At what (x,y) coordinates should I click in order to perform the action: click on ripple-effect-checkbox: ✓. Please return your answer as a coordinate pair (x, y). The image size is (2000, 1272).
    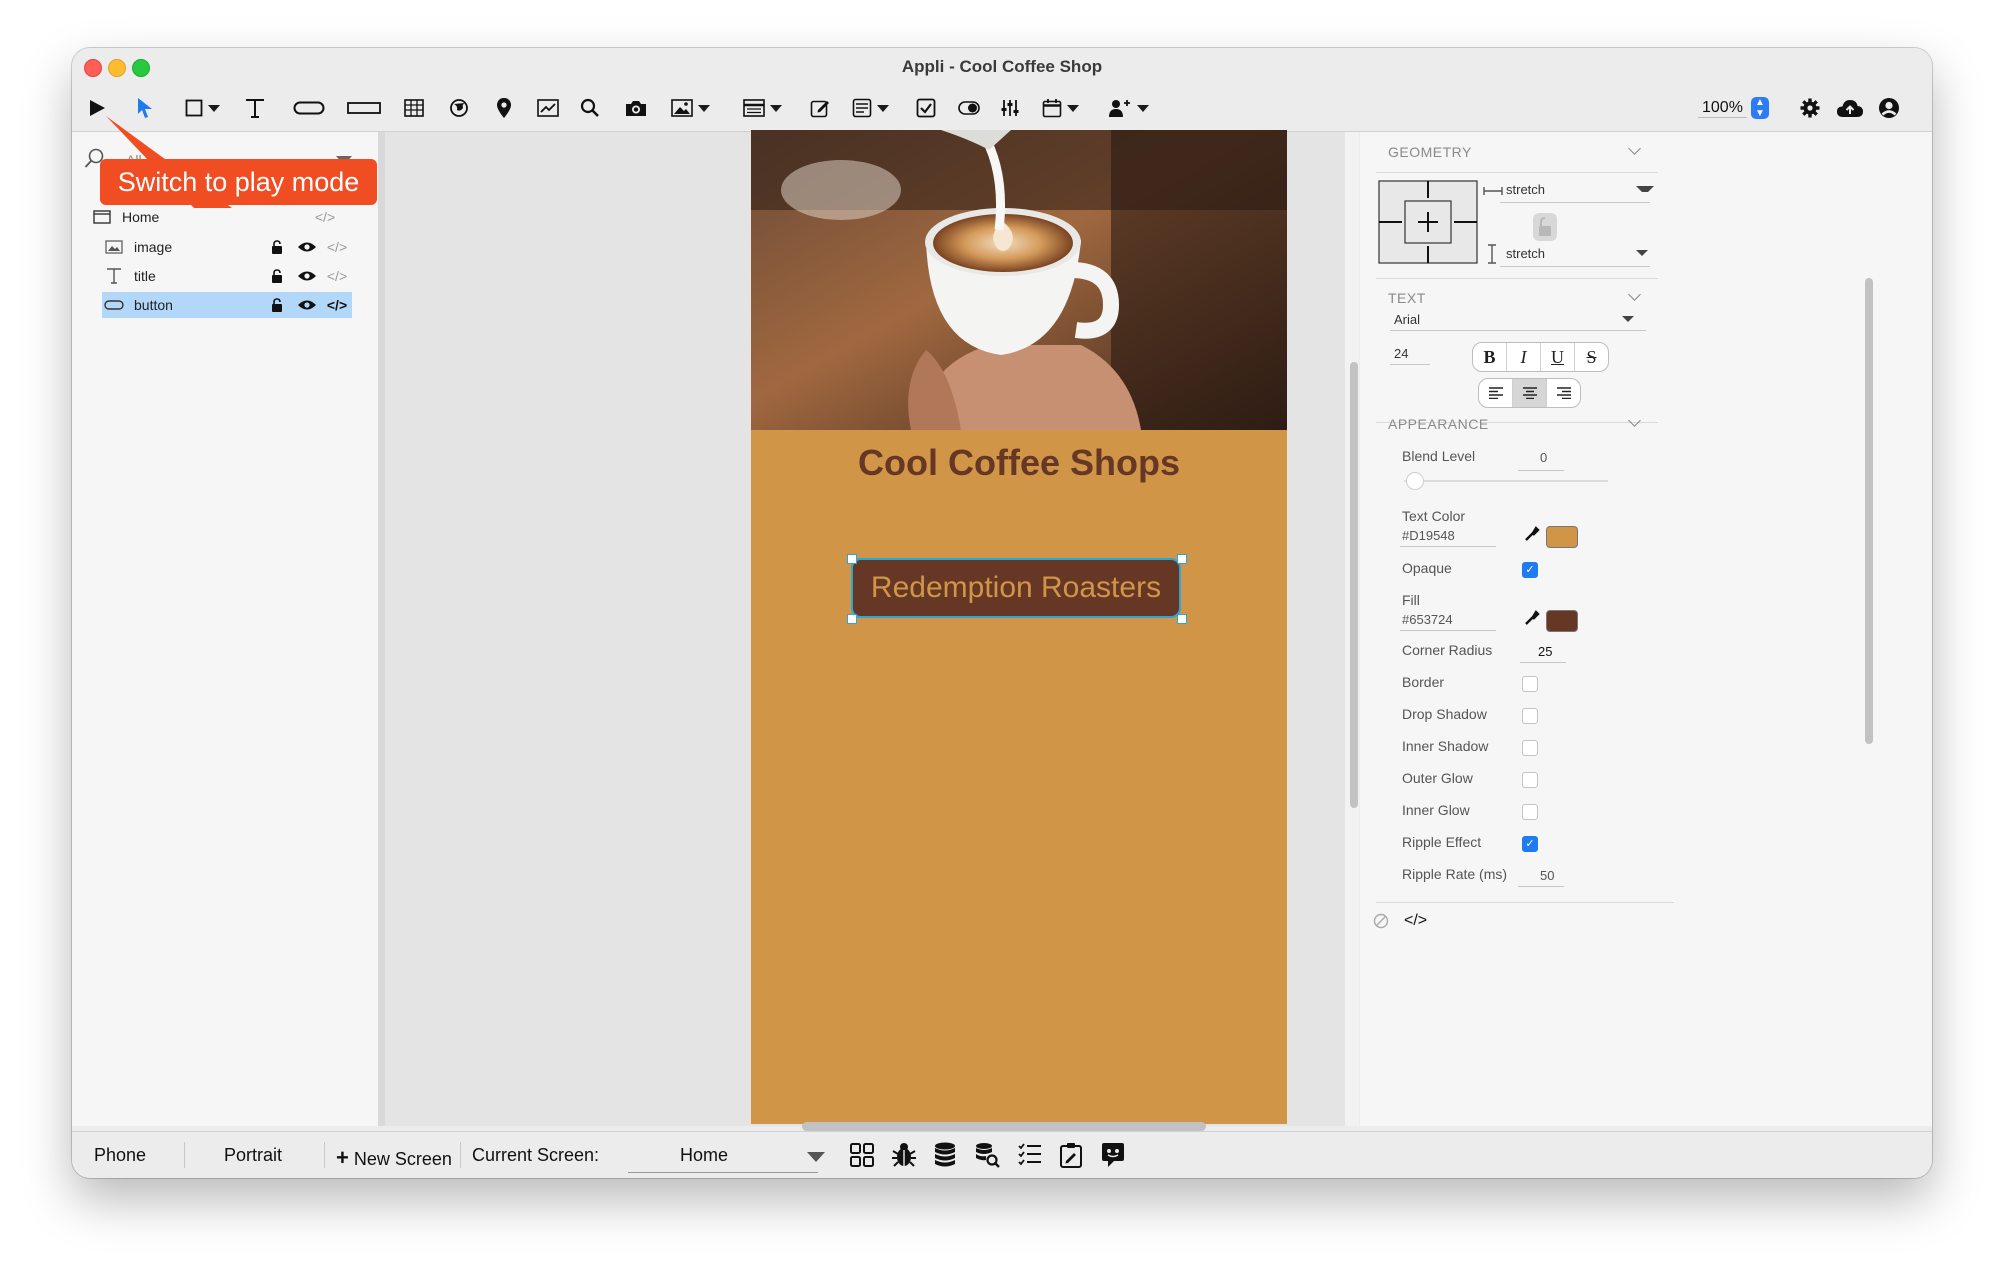
    Looking at the image, I should click on (1530, 844).